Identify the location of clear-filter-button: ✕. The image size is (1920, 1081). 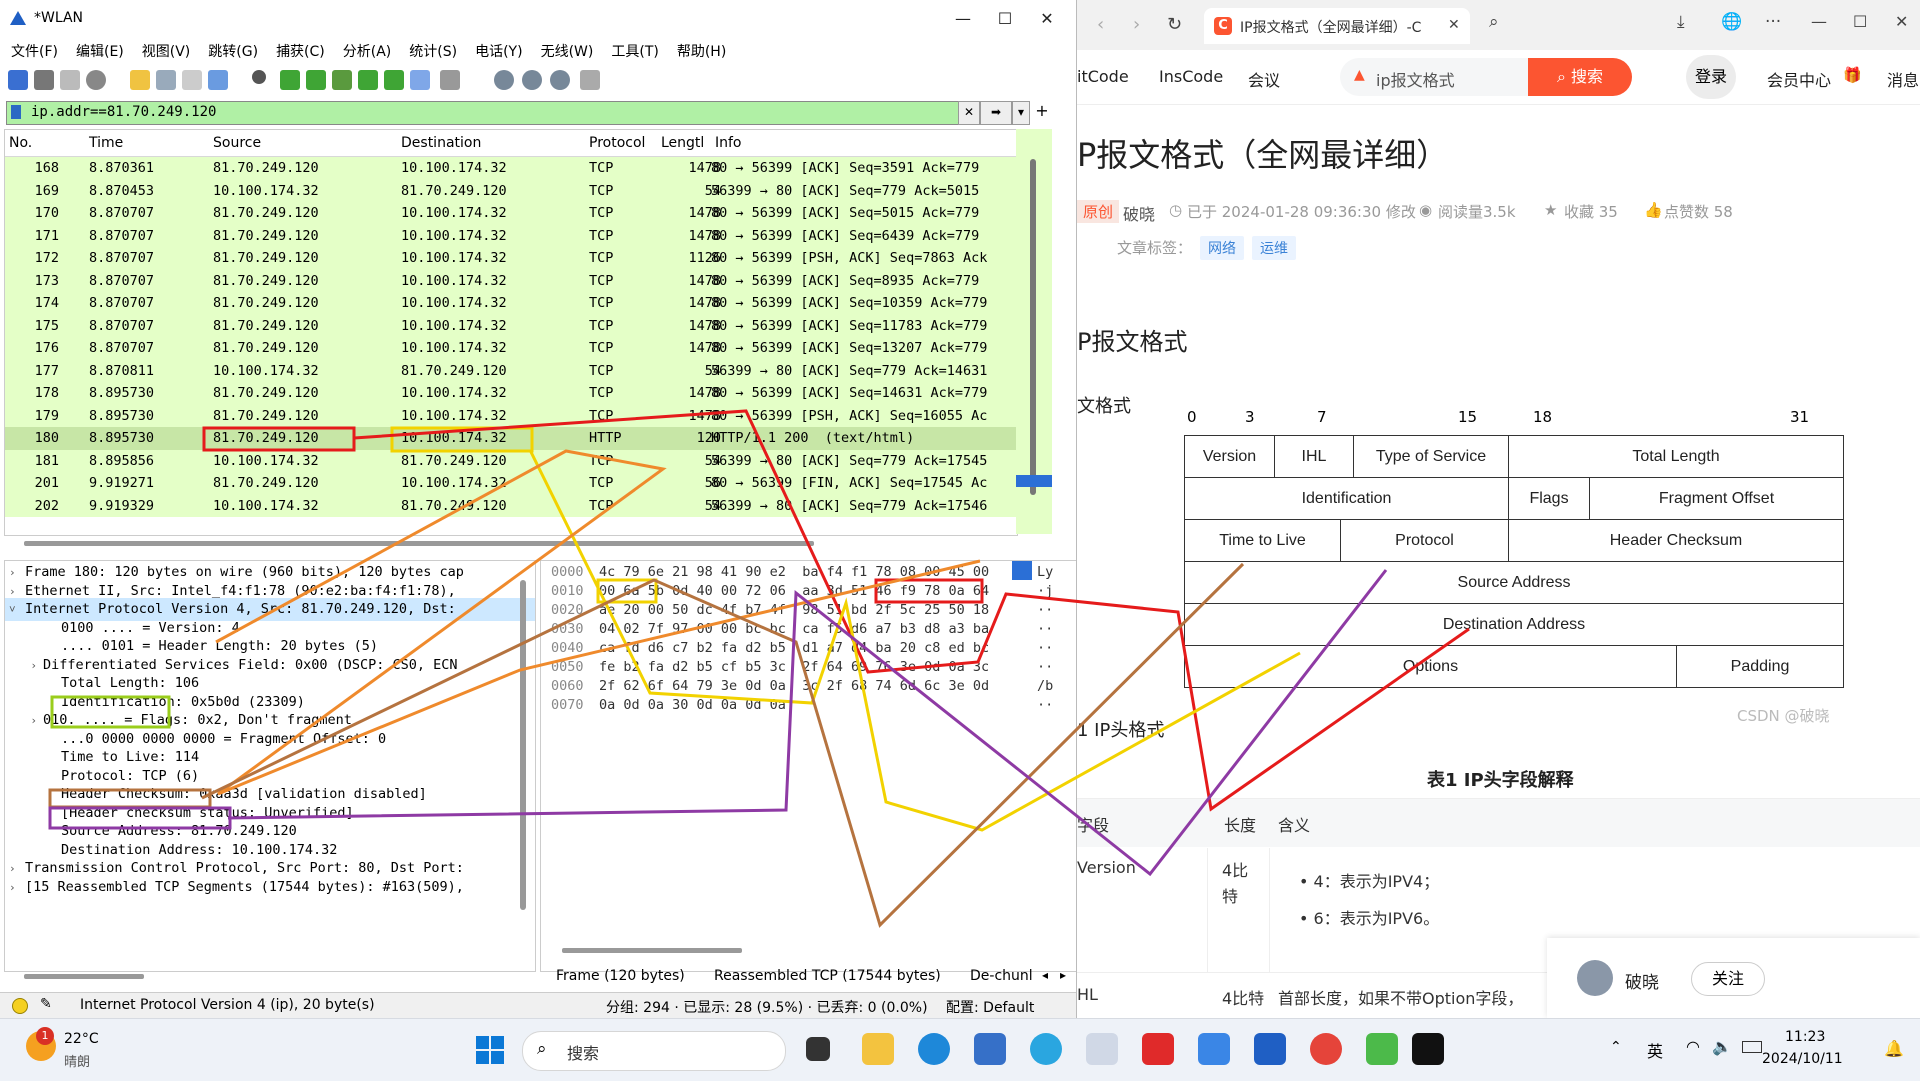
(969, 113).